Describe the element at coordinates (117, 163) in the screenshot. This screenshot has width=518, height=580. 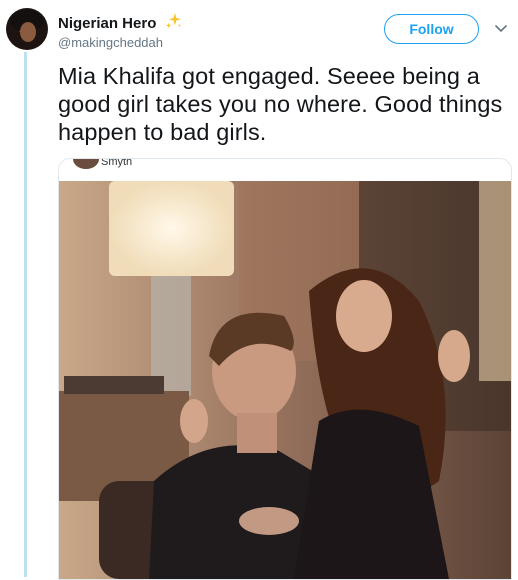
I see `media-caption: Smyth` at that location.